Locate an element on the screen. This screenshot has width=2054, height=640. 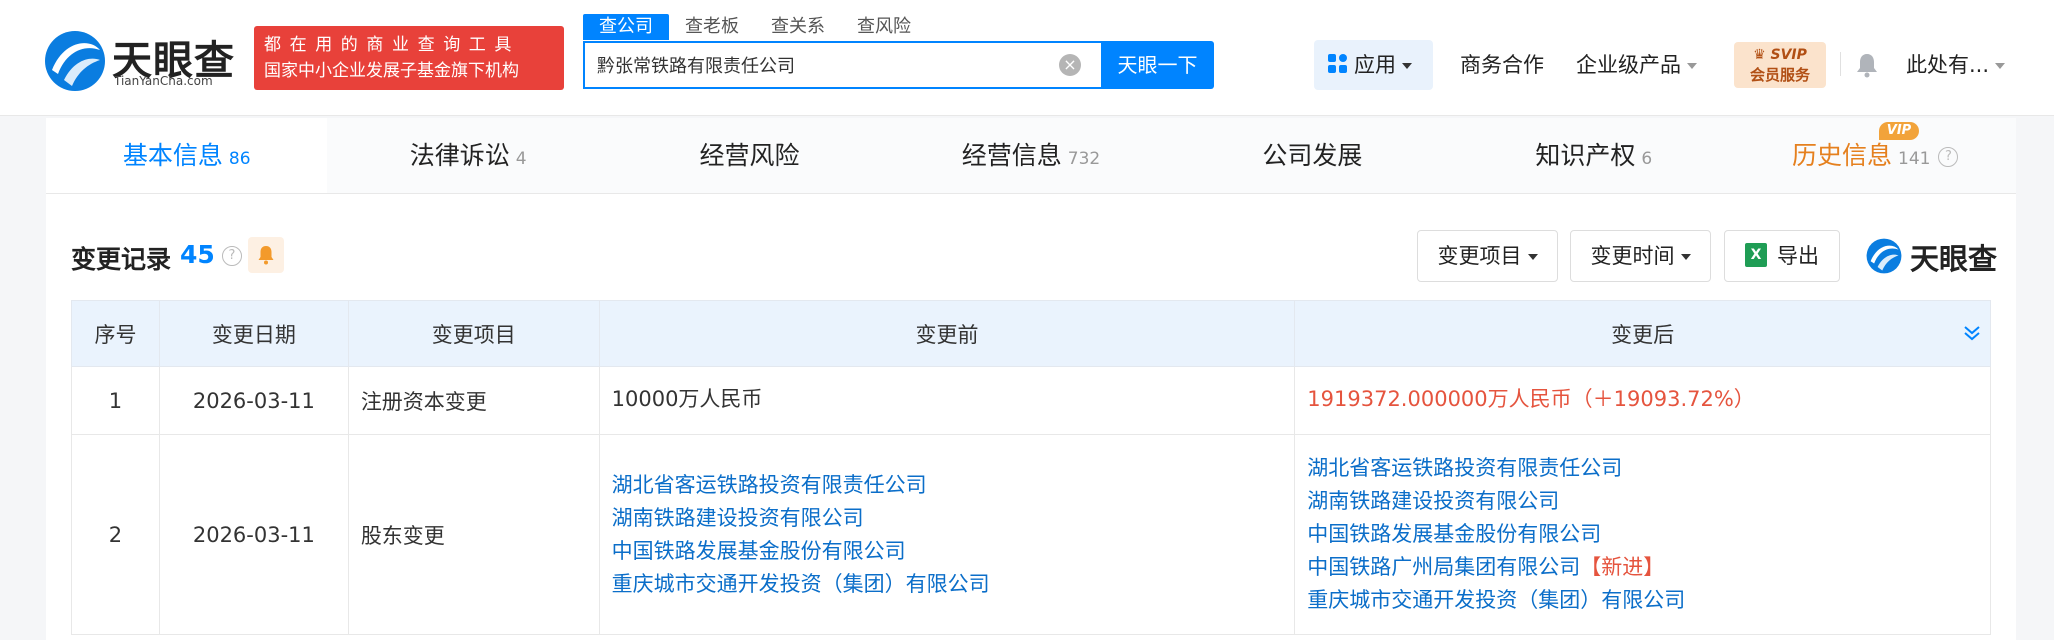
search-tab-relation: 查关系 is located at coordinates (798, 27).